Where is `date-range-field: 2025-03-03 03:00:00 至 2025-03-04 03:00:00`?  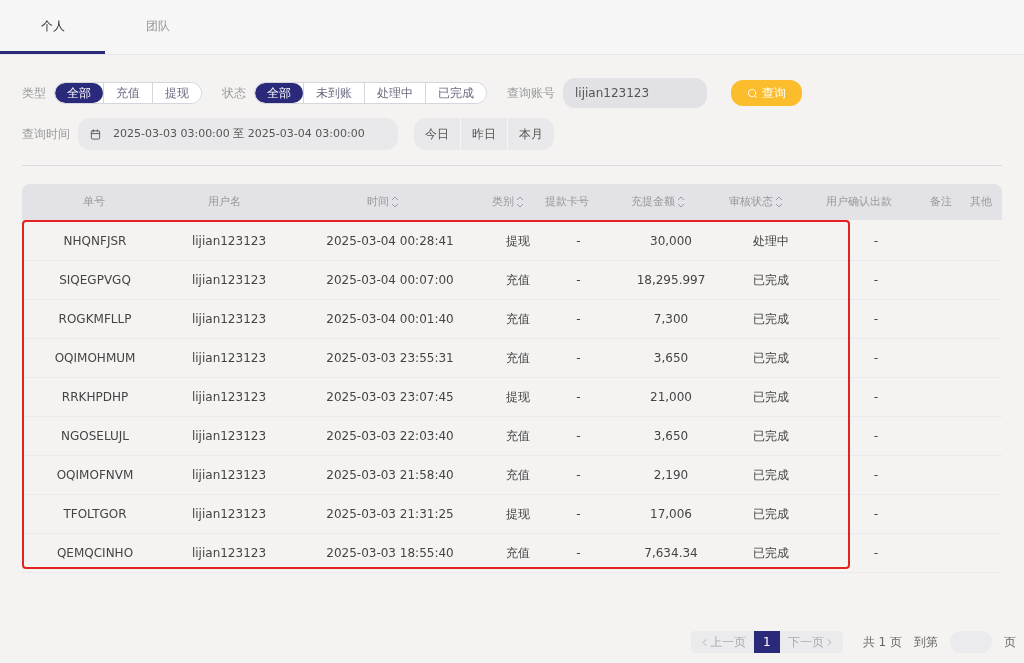
date-range-field: 2025-03-03 03:00:00 至 2025-03-04 03:00:00 is located at coordinates (238, 134).